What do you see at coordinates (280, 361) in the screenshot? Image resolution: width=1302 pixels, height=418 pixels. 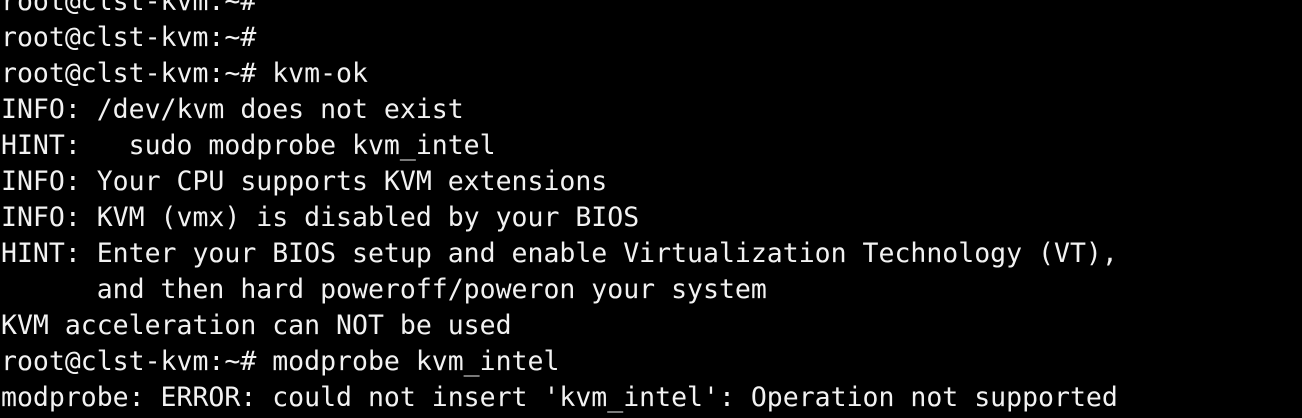 I see `terminal-line-command: root@clst-kvm:~# modprobe kvm_intel` at bounding box center [280, 361].